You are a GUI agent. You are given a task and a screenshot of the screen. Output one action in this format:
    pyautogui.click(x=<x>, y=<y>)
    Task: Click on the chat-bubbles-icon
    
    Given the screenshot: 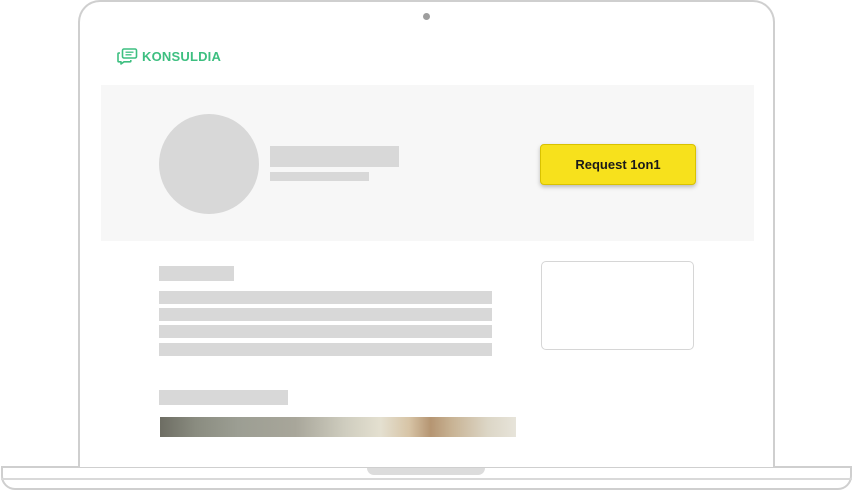 What is the action you would take?
    pyautogui.click(x=127, y=56)
    